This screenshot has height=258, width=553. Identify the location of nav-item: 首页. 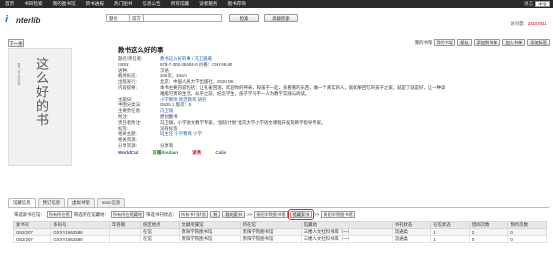
(9, 4).